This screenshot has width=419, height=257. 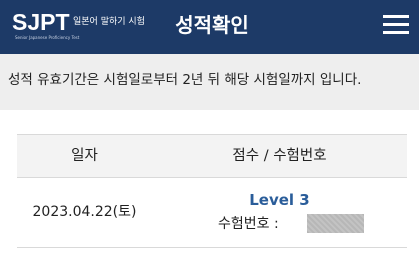 I want to click on menu-bar-middle, so click(x=396, y=24).